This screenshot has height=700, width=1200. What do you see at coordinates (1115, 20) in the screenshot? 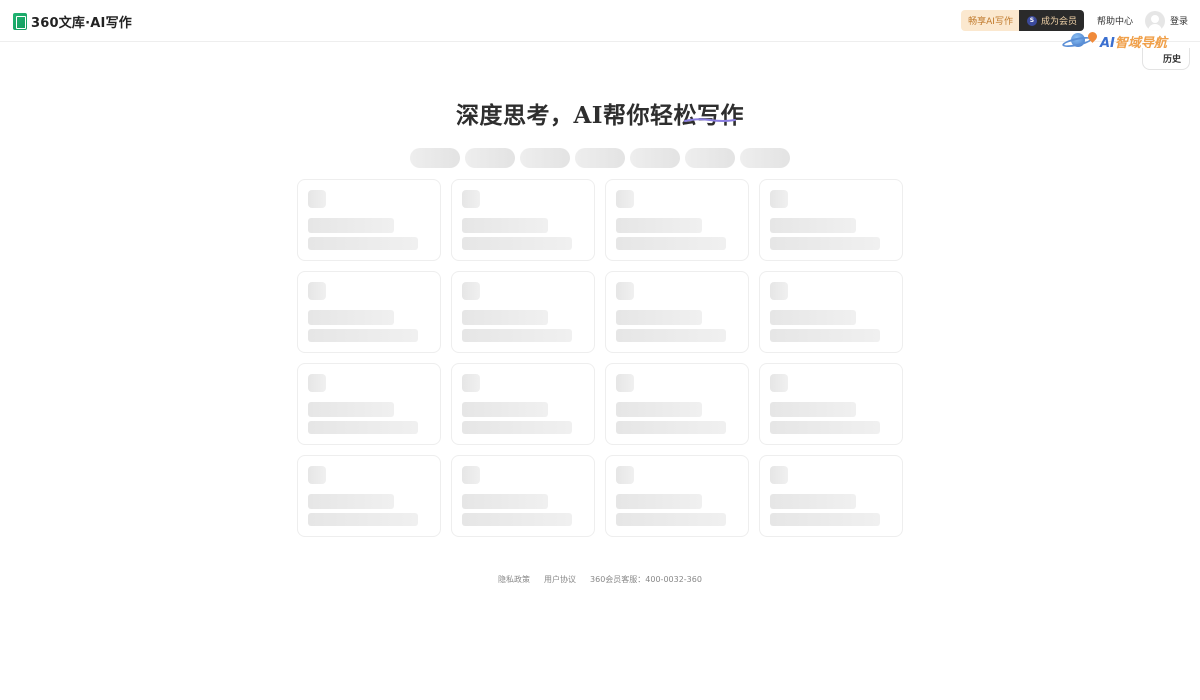
I see `help-center-link: 帮助中心` at bounding box center [1115, 20].